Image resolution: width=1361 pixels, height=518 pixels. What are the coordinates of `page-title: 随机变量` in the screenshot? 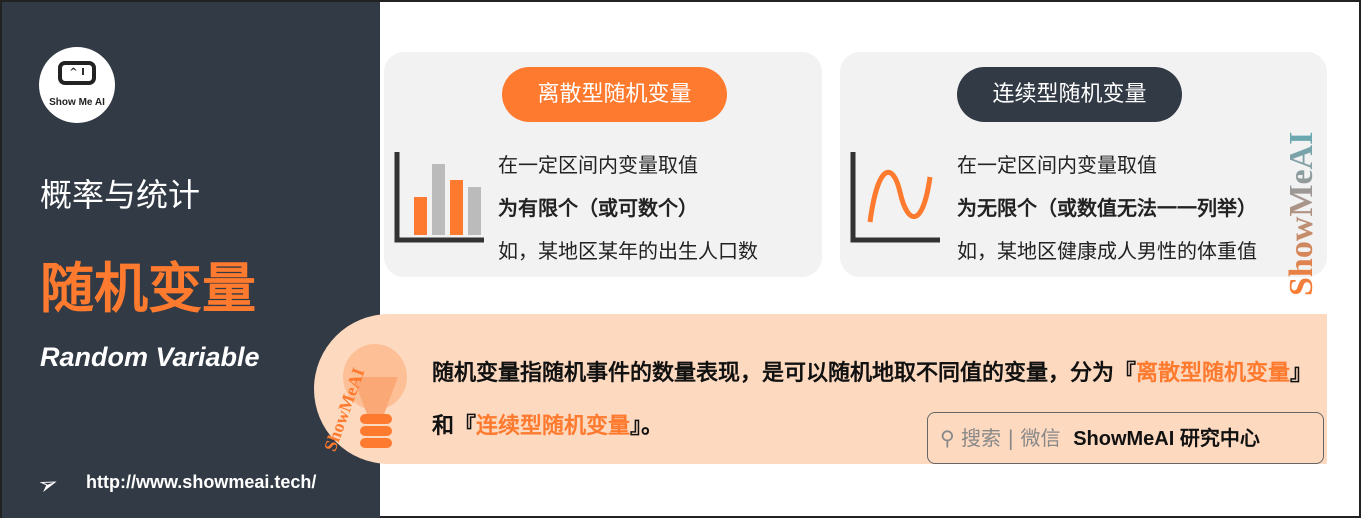 It's located at (148, 288).